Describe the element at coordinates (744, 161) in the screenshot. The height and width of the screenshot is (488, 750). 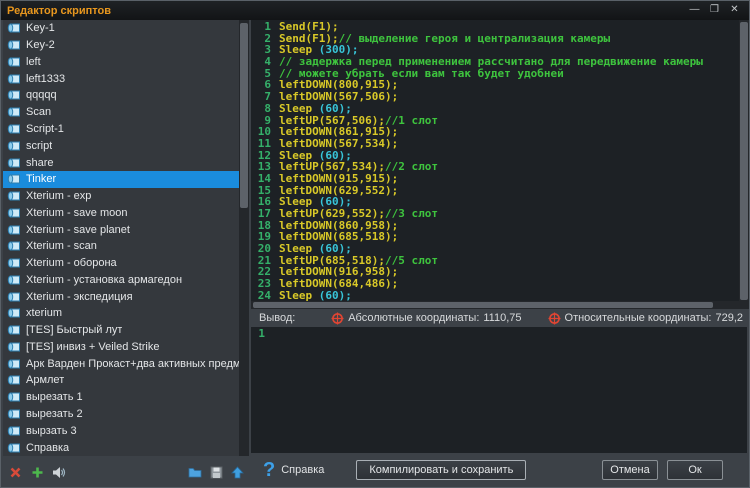
I see `editor-vertical-scrollbar-thumb` at that location.